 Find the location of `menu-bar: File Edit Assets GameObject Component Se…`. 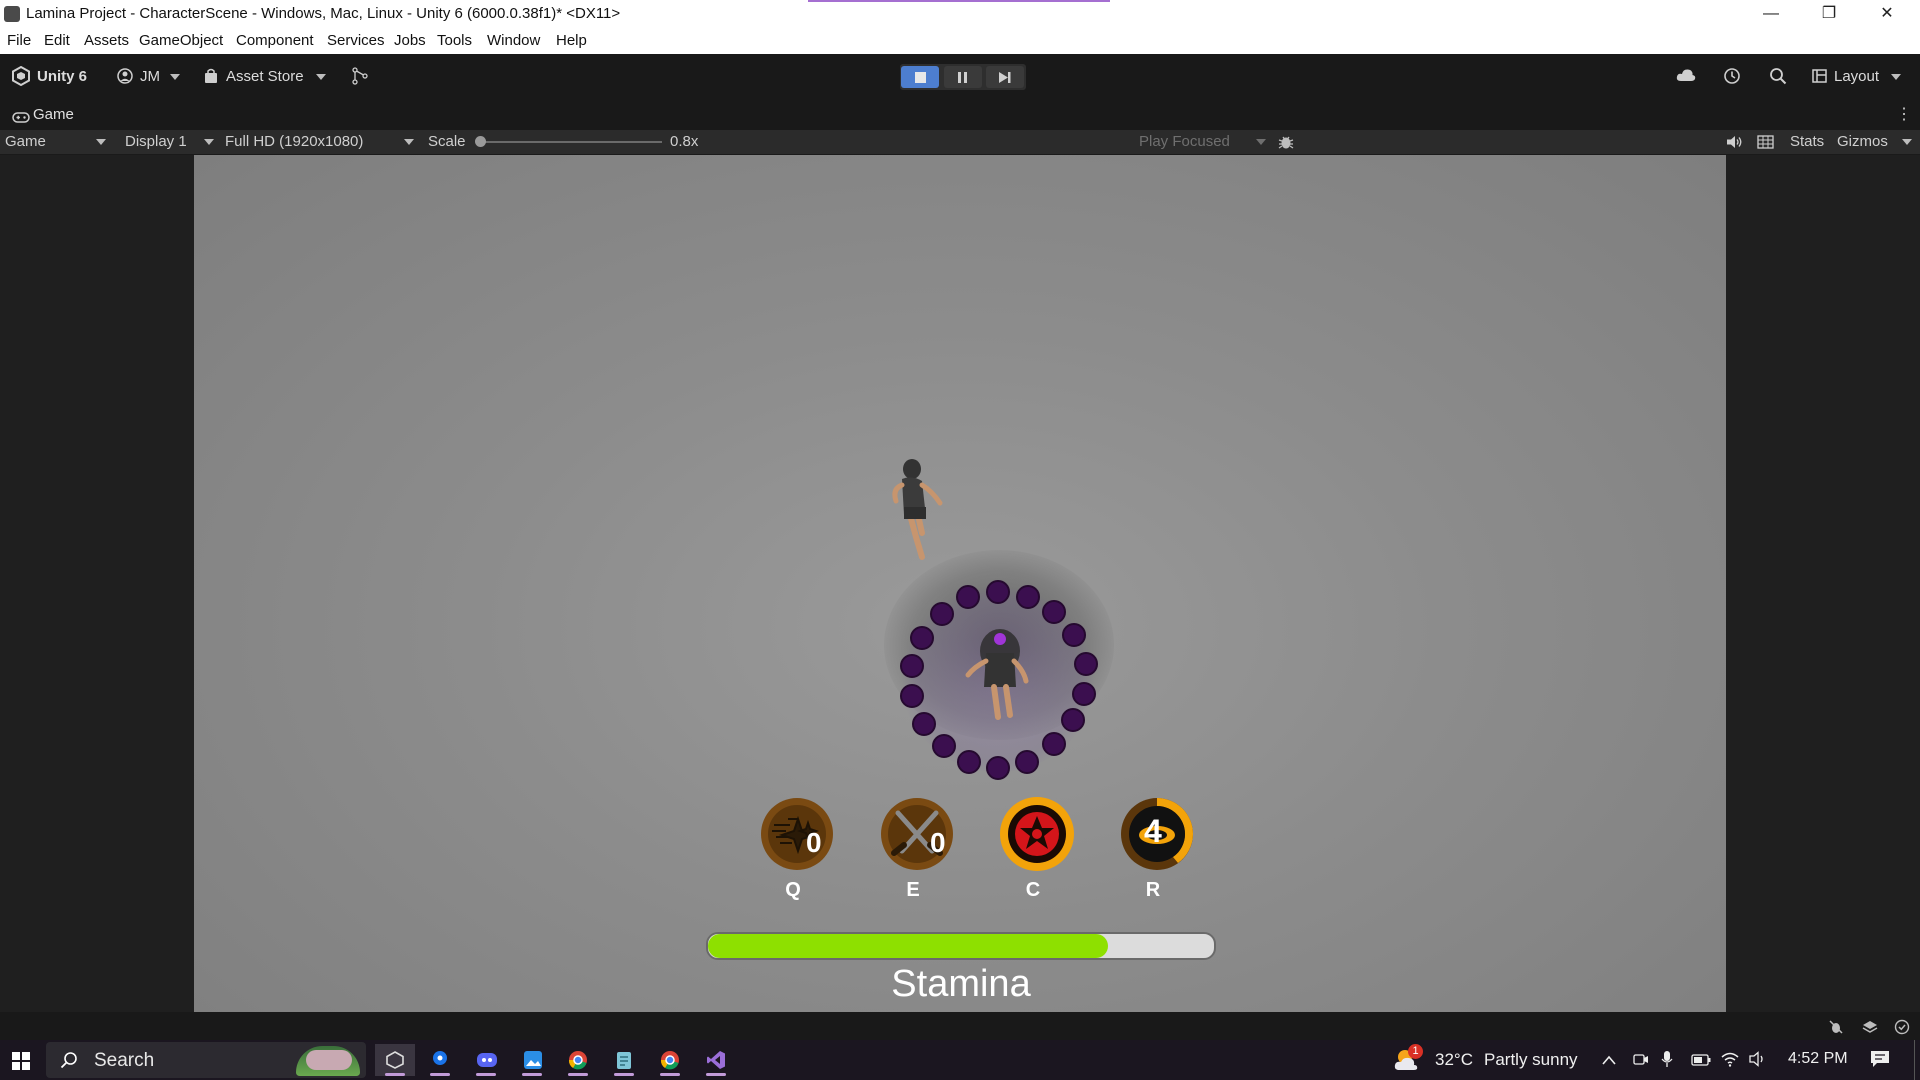

menu-bar: File Edit Assets GameObject Component Se… is located at coordinates (960, 41).